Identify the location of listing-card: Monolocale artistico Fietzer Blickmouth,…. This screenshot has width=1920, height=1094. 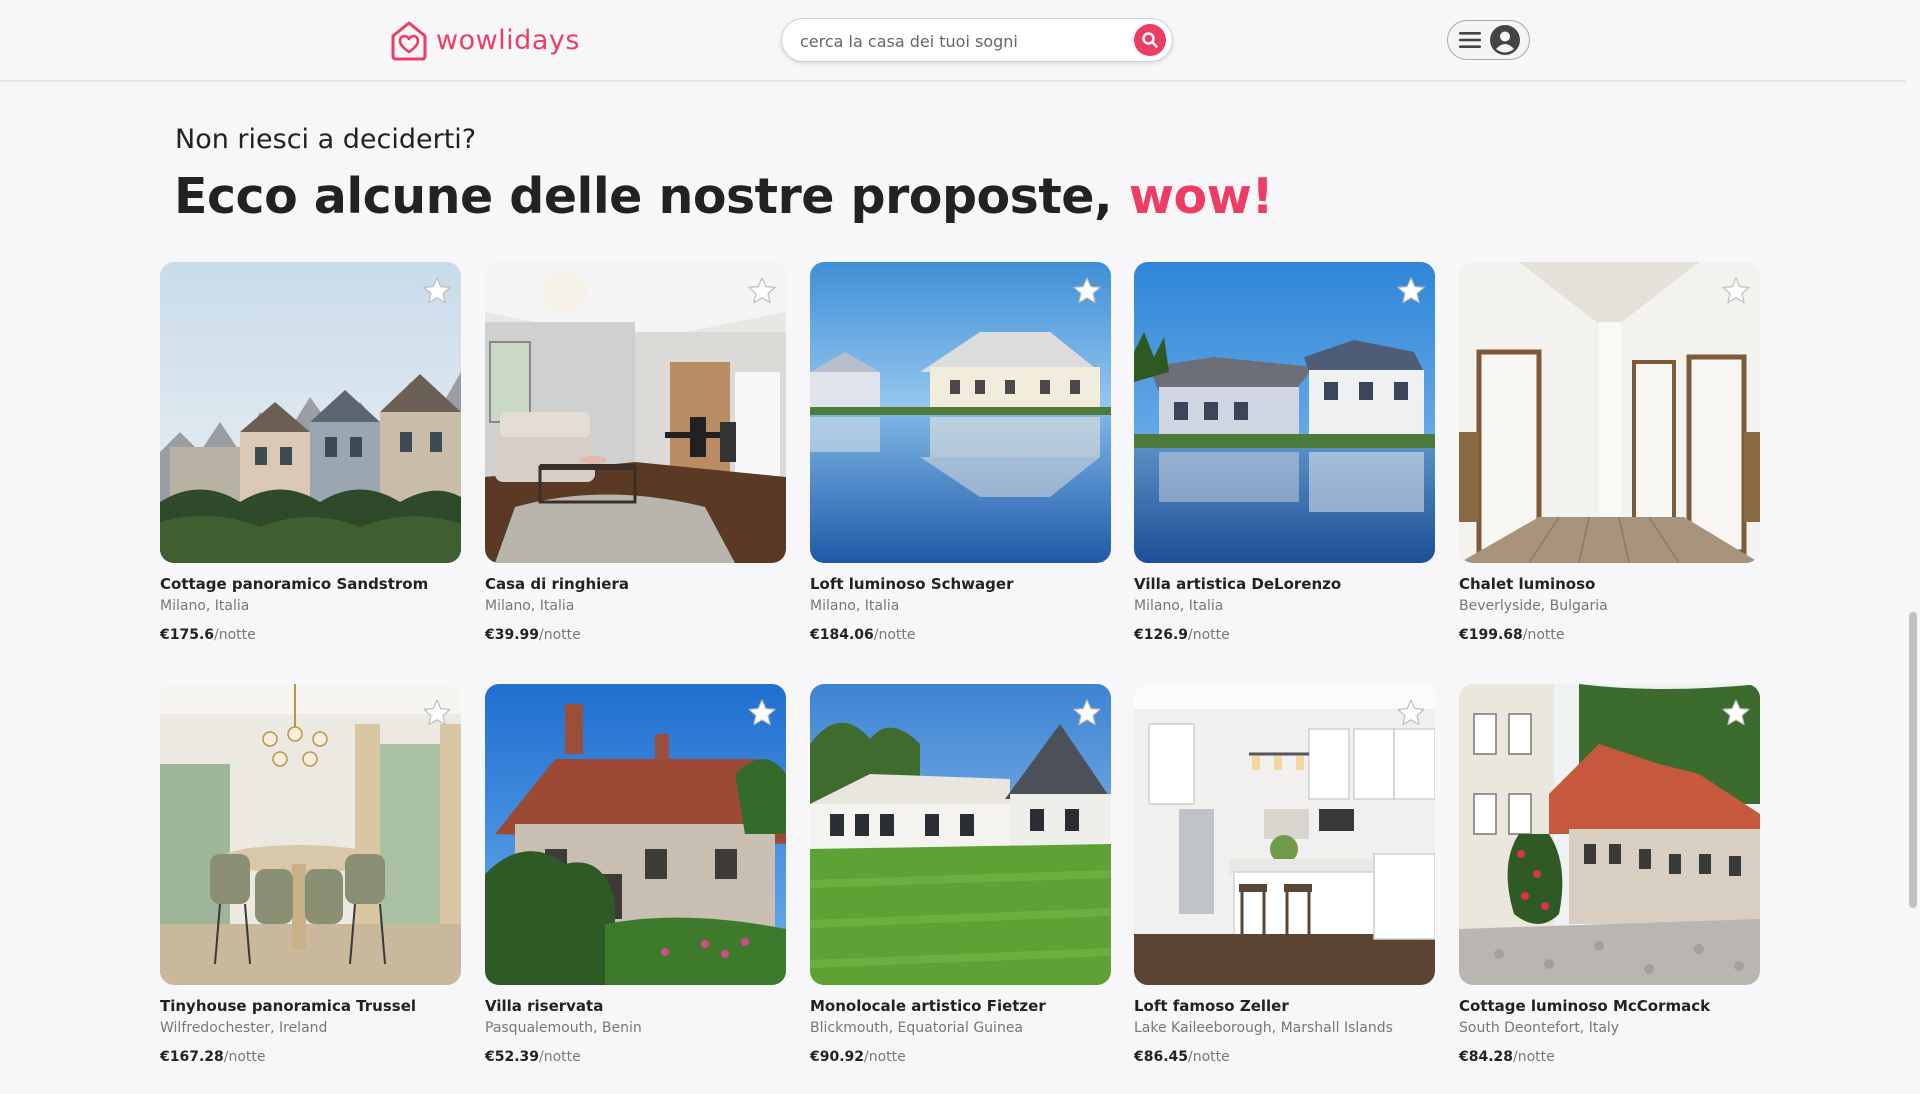
(960, 889).